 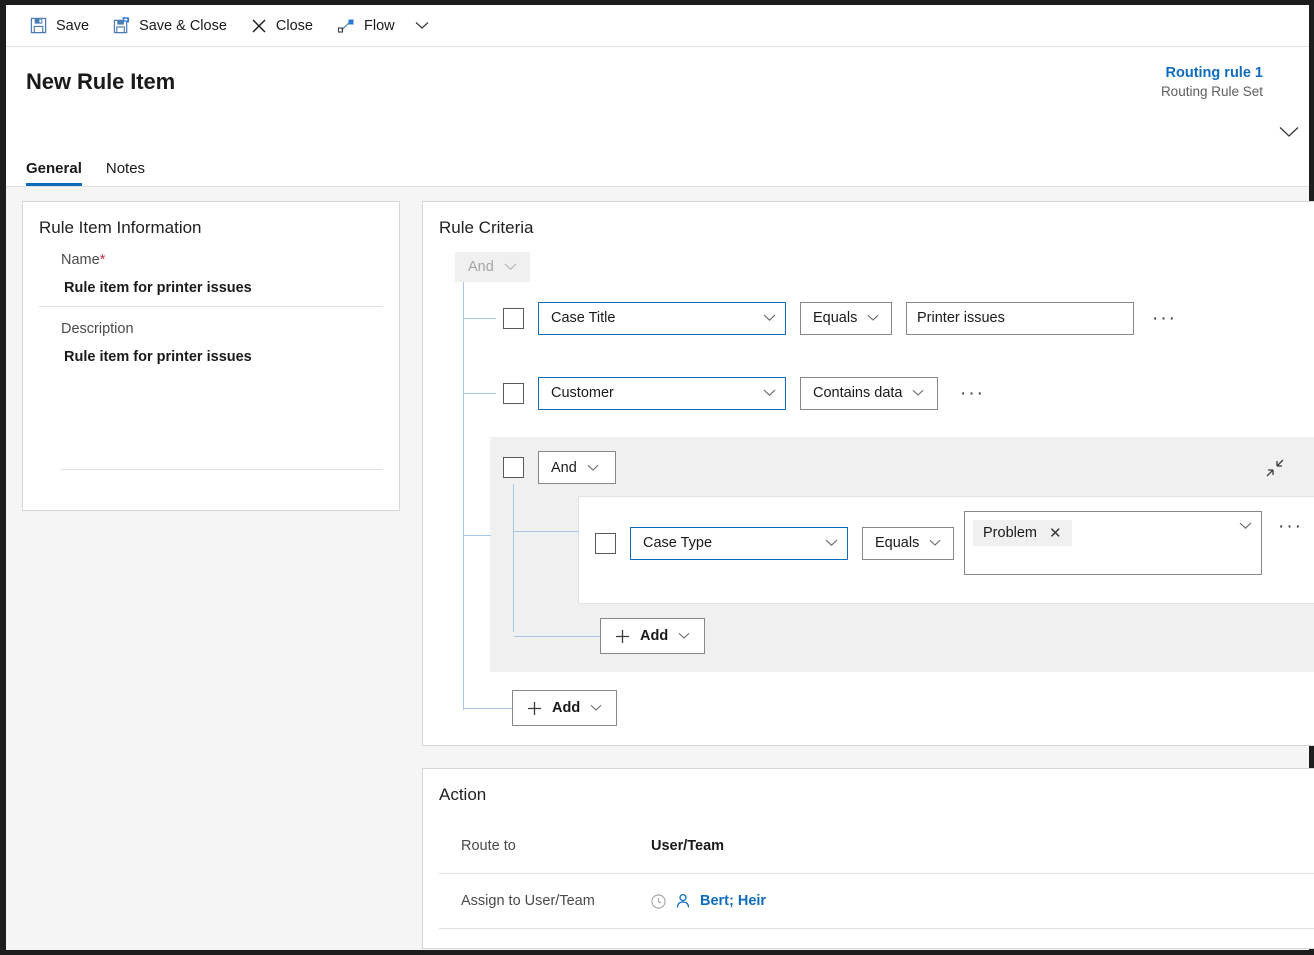 I want to click on criteria-attribute-select: Customer, so click(x=662, y=393).